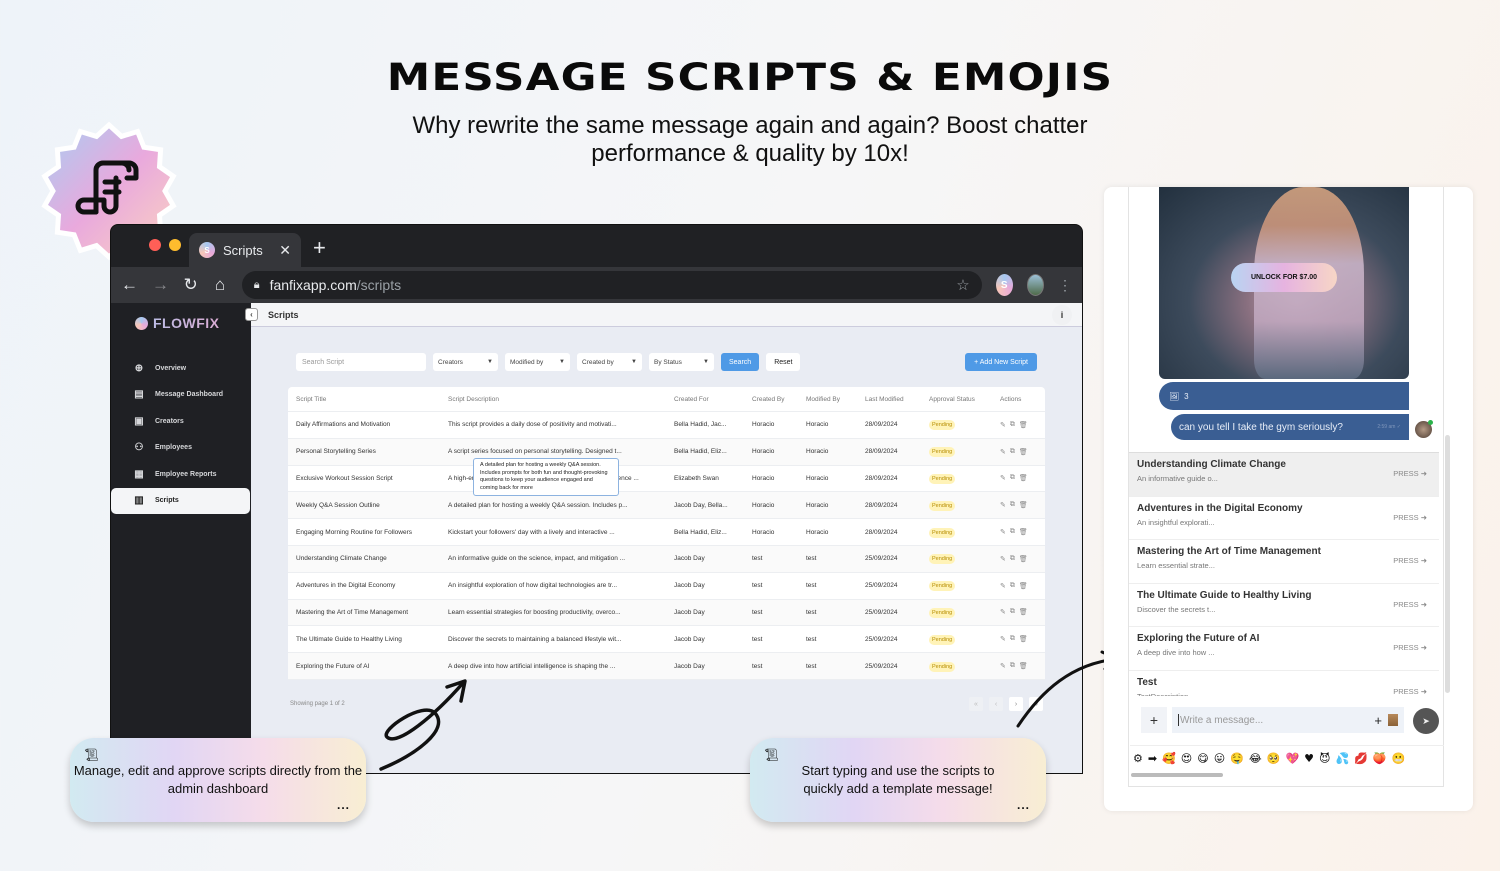 The image size is (1500, 871). What do you see at coordinates (835, 399) in the screenshot?
I see `column-header: Modified By` at bounding box center [835, 399].